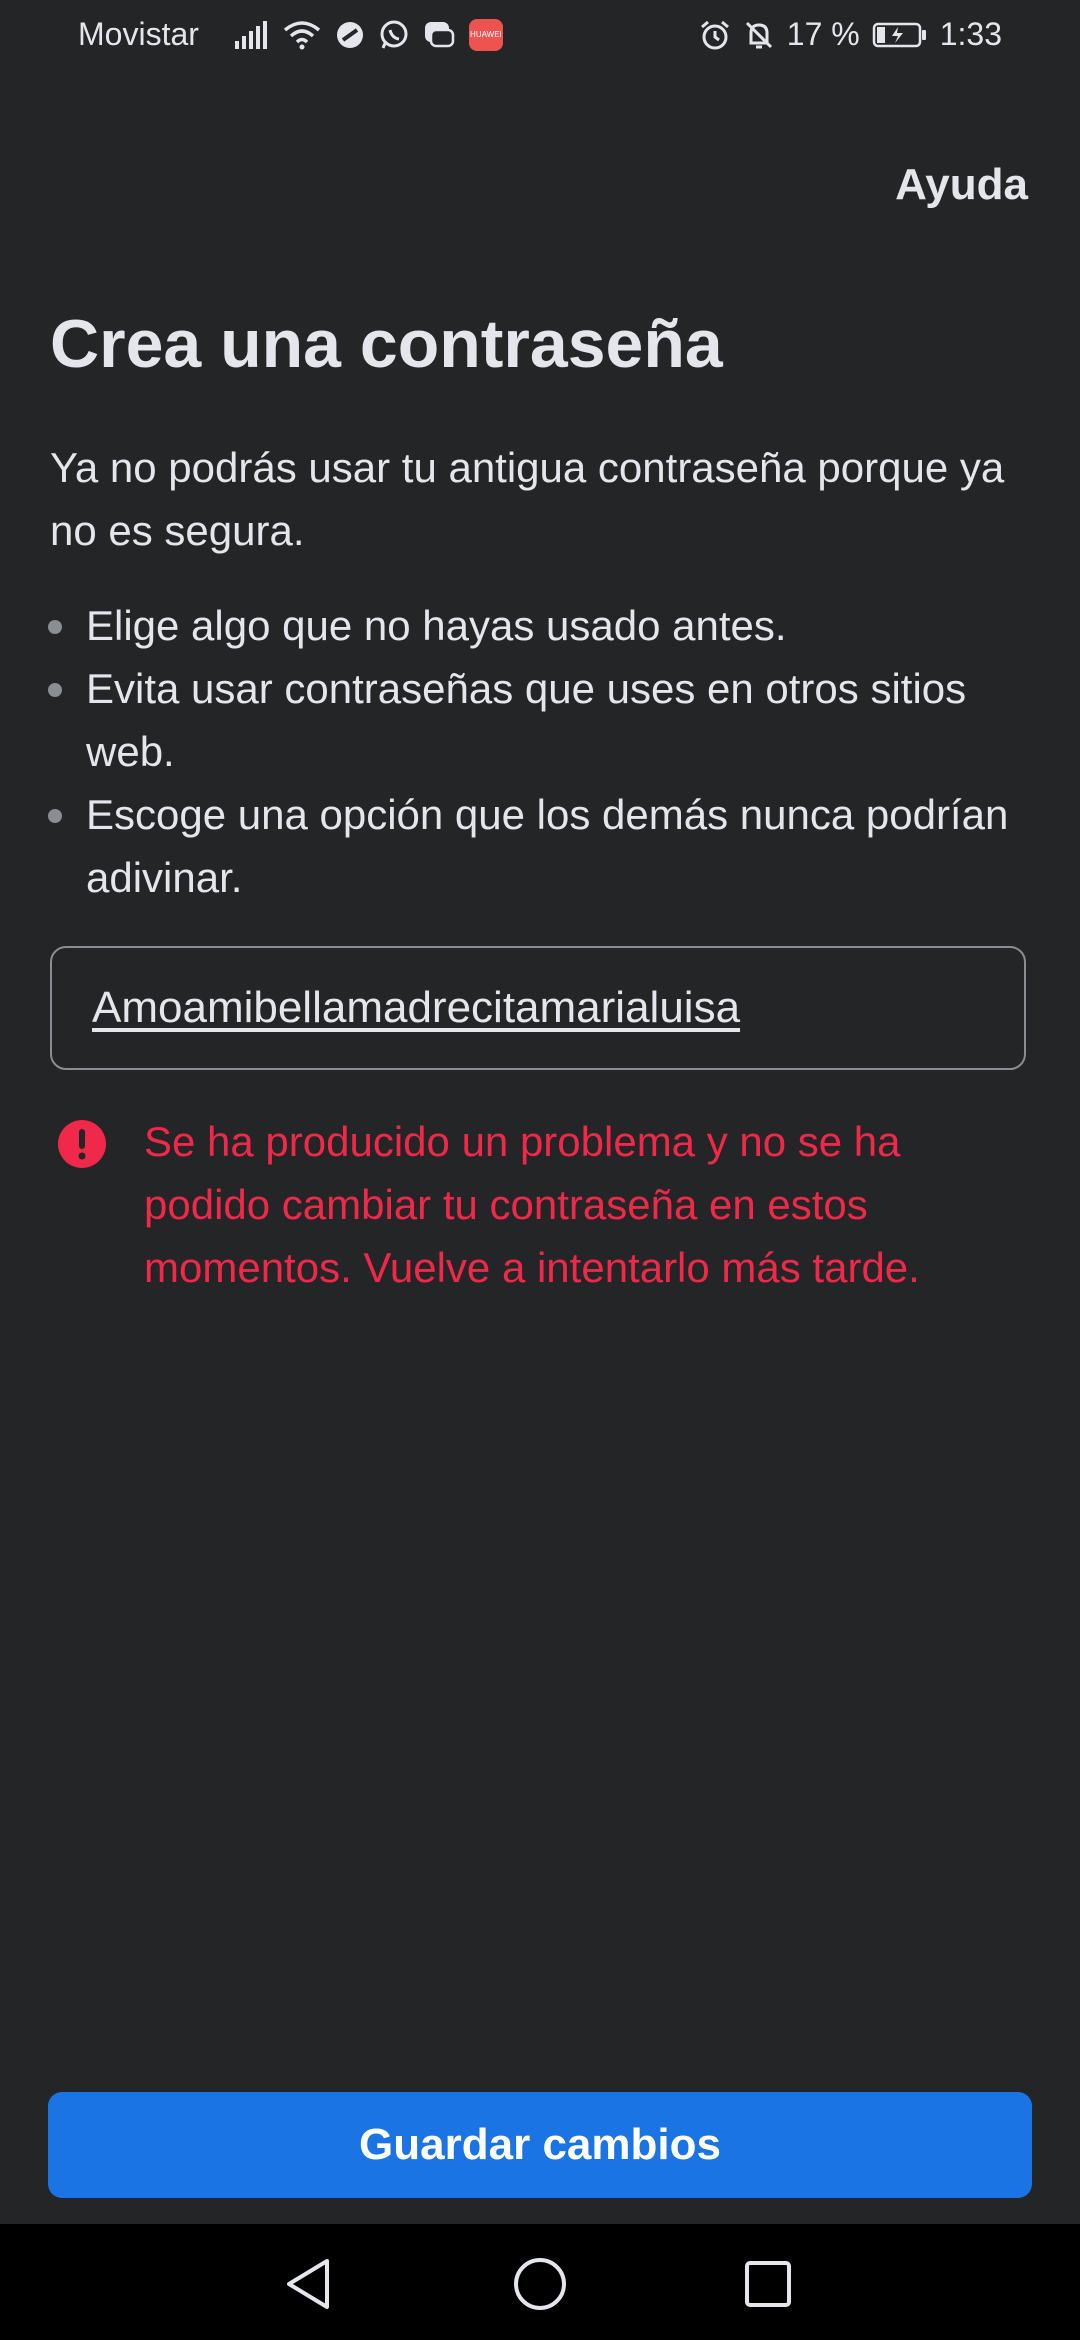 The image size is (1080, 2340). I want to click on password-field: Amoamibellamadrecitamarialuisa, so click(538, 1008).